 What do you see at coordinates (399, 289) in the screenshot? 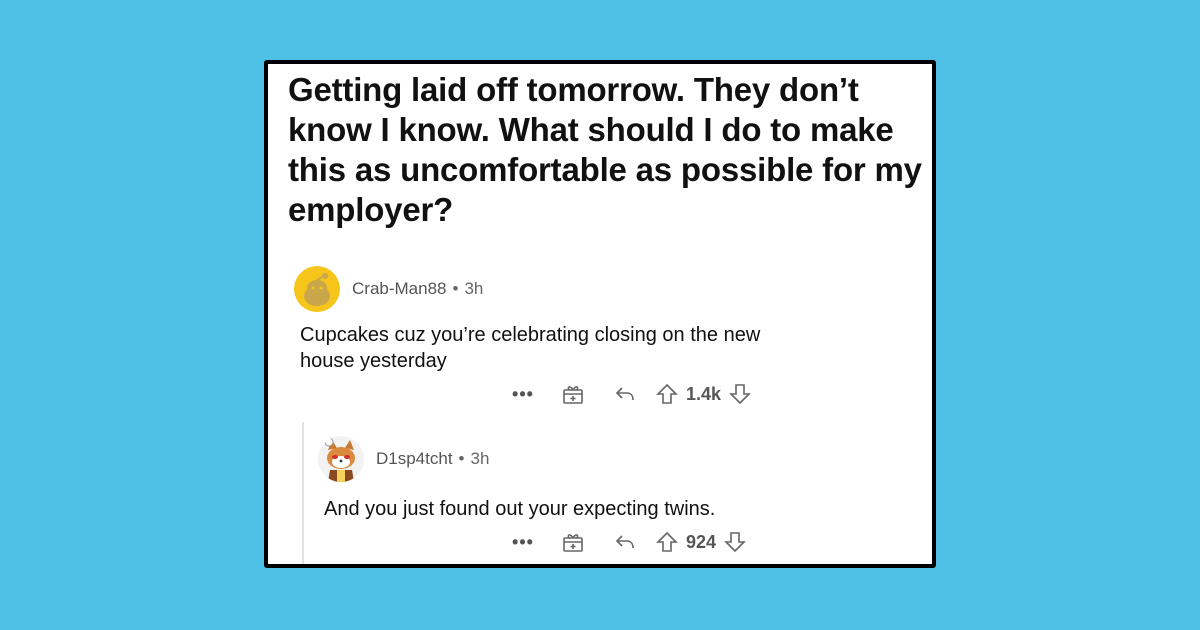
I see `comment-username: Crab-Man88` at bounding box center [399, 289].